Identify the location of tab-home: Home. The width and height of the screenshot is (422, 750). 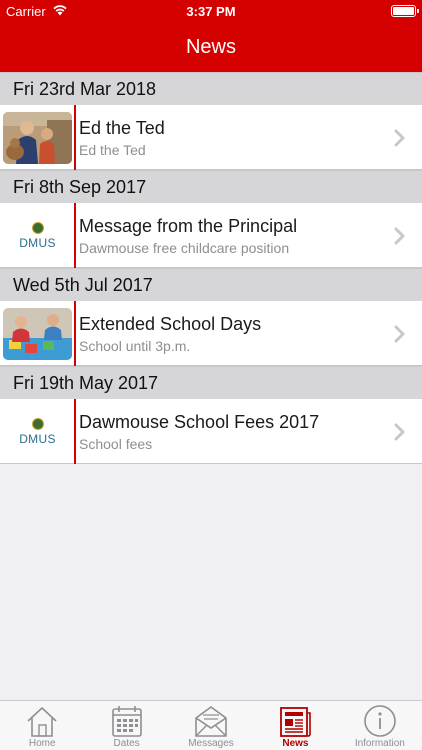
(42, 725).